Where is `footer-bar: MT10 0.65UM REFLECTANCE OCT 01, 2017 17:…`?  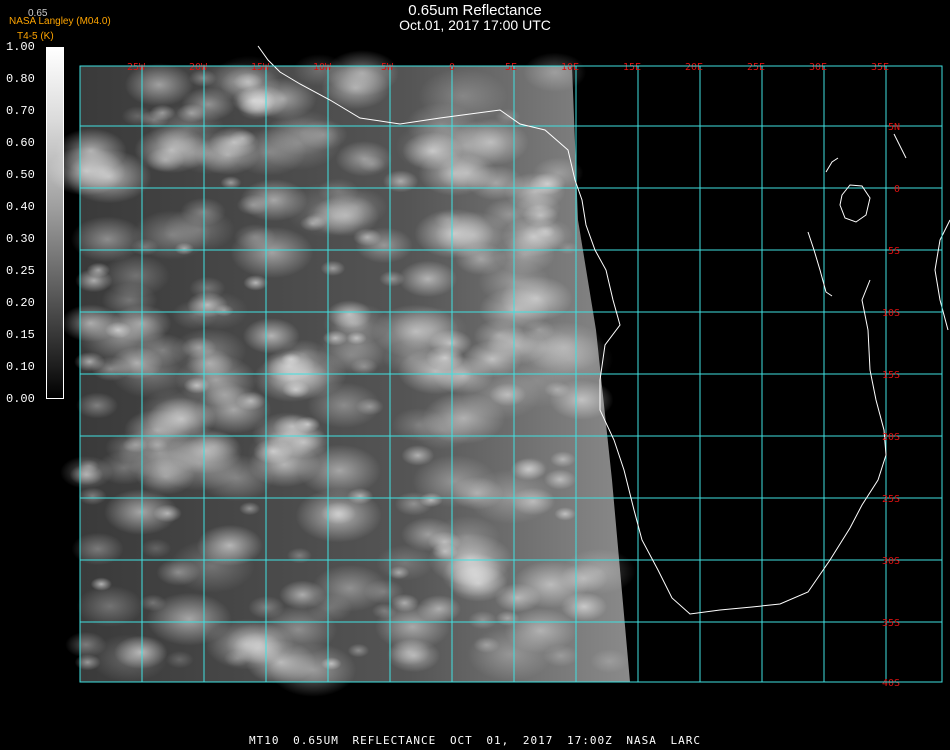
footer-bar: MT10 0.65UM REFLECTANCE OCT 01, 2017 17:… is located at coordinates (475, 740).